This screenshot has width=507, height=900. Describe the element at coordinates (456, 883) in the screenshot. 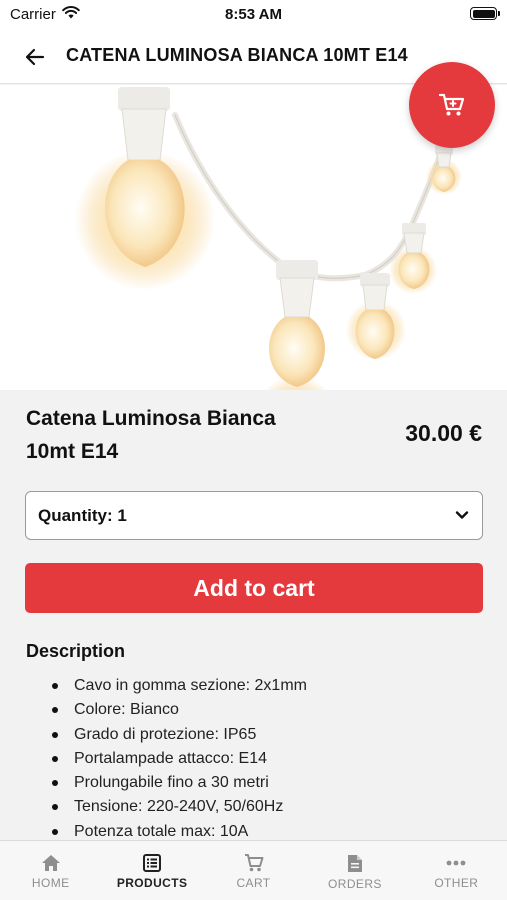

I see `tab-other-label: OTHER` at that location.